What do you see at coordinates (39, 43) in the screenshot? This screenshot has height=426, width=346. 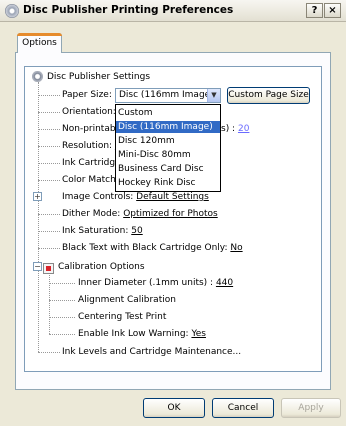 I see `tab-options: Options` at bounding box center [39, 43].